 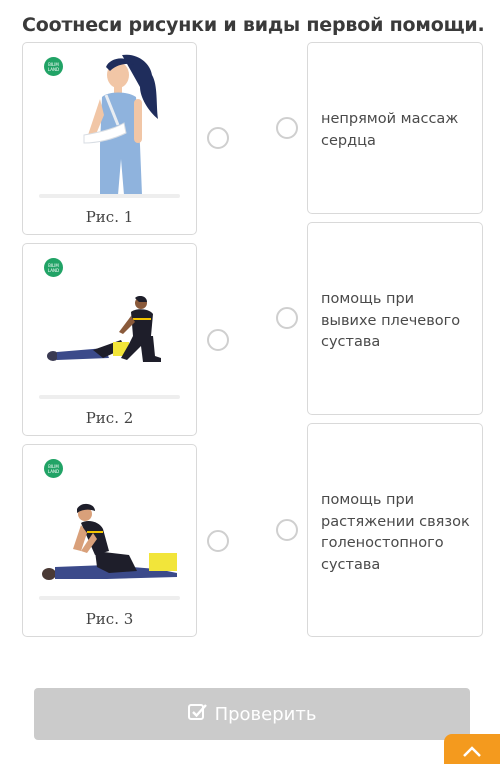 What do you see at coordinates (265, 714) in the screenshot?
I see `check-button-label: Проверить` at bounding box center [265, 714].